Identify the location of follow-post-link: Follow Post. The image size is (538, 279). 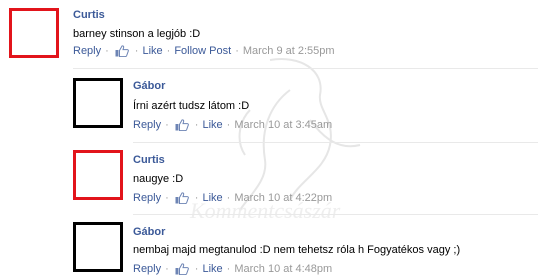
(202, 51).